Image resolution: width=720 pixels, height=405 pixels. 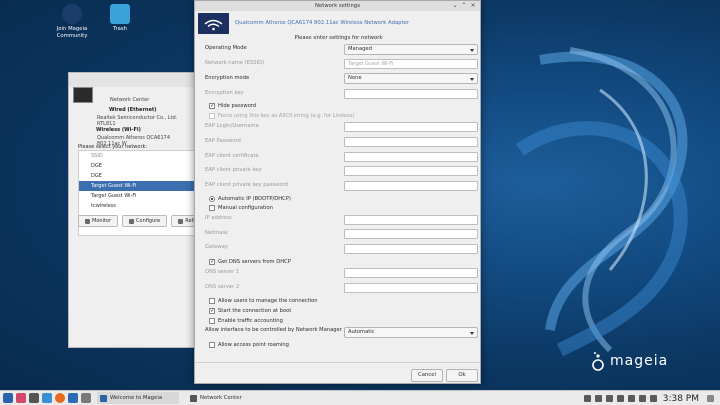 I want to click on tray-notification-icon, so click(x=653, y=398).